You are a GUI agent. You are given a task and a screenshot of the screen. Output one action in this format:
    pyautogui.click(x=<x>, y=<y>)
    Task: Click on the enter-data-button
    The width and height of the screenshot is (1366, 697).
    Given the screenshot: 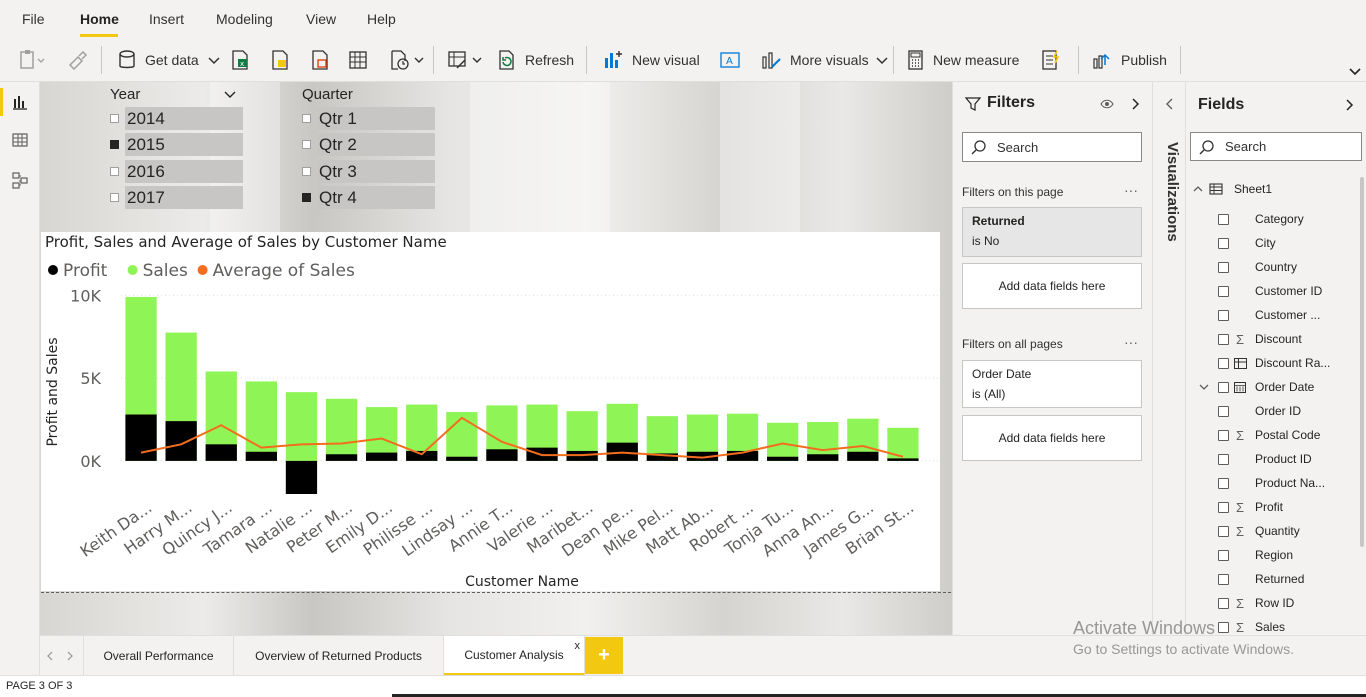 What is the action you would take?
    pyautogui.click(x=358, y=60)
    